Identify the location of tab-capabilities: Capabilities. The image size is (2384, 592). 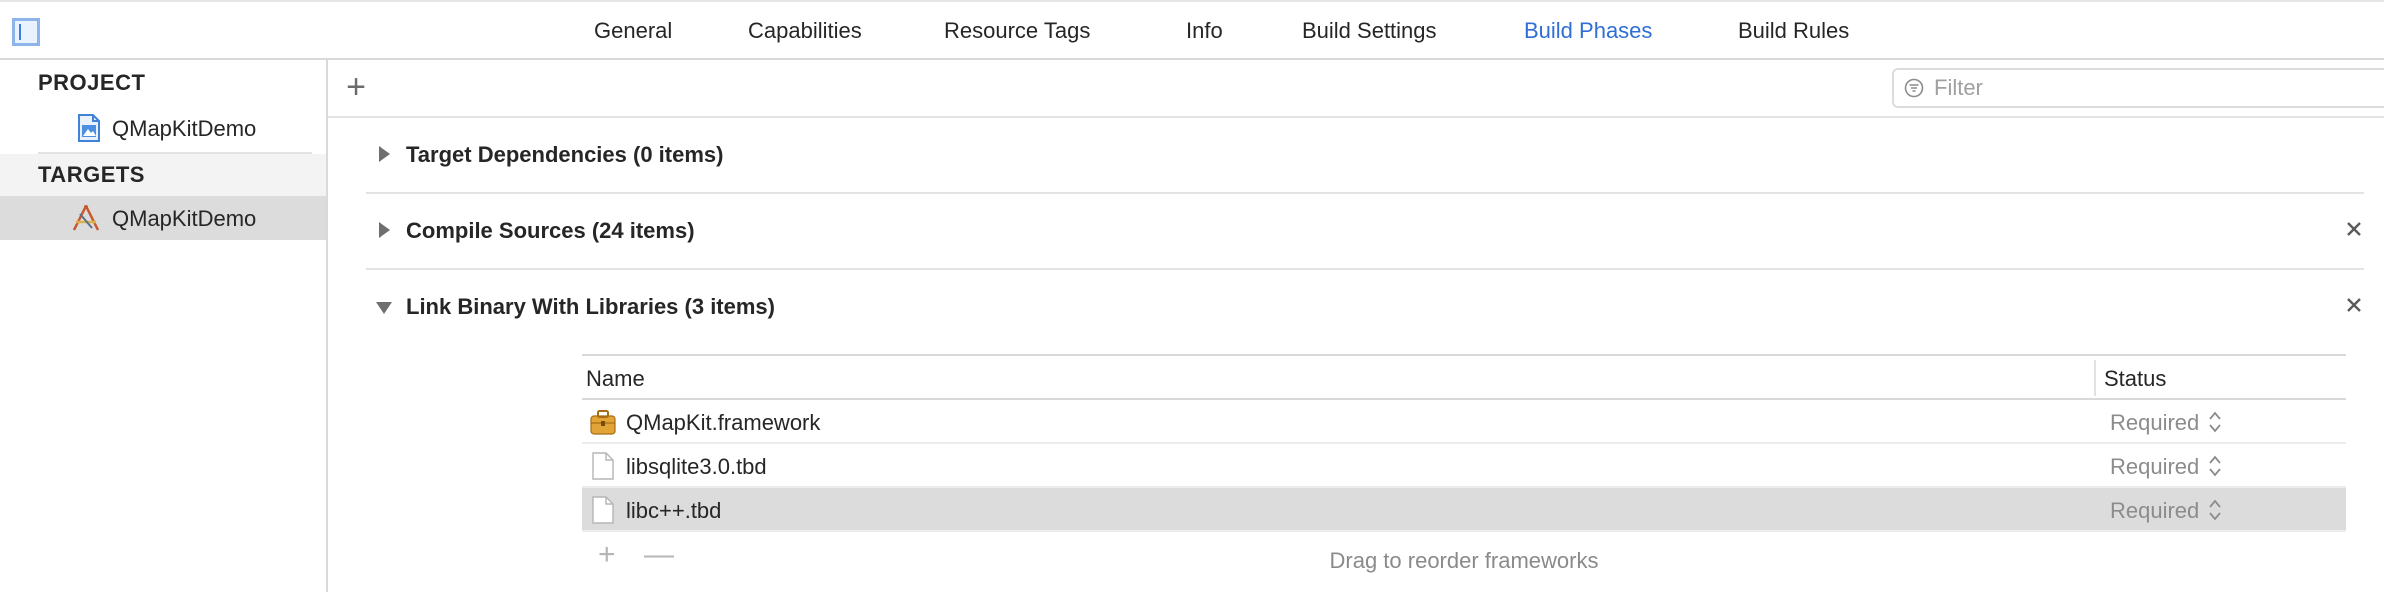
(805, 31).